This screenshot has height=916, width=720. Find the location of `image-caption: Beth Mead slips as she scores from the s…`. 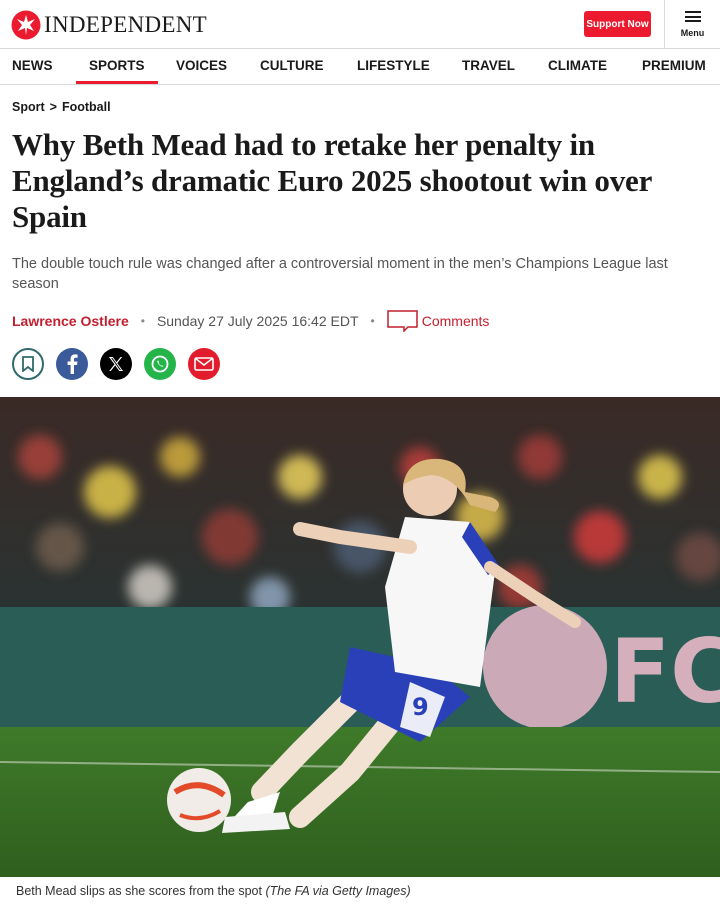

image-caption: Beth Mead slips as she scores from the s… is located at coordinates (213, 891).